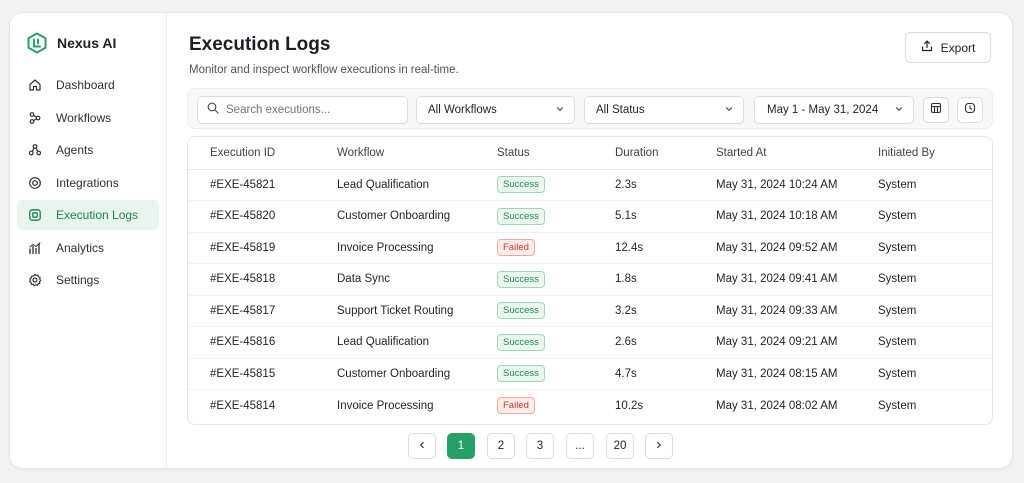 This screenshot has width=1024, height=483. Describe the element at coordinates (262, 342) in the screenshot. I see `execution-id: #EXE-45816` at that location.